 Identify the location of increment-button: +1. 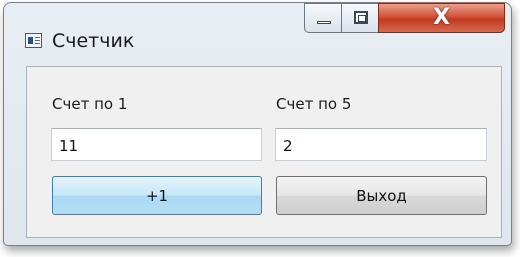
(157, 195).